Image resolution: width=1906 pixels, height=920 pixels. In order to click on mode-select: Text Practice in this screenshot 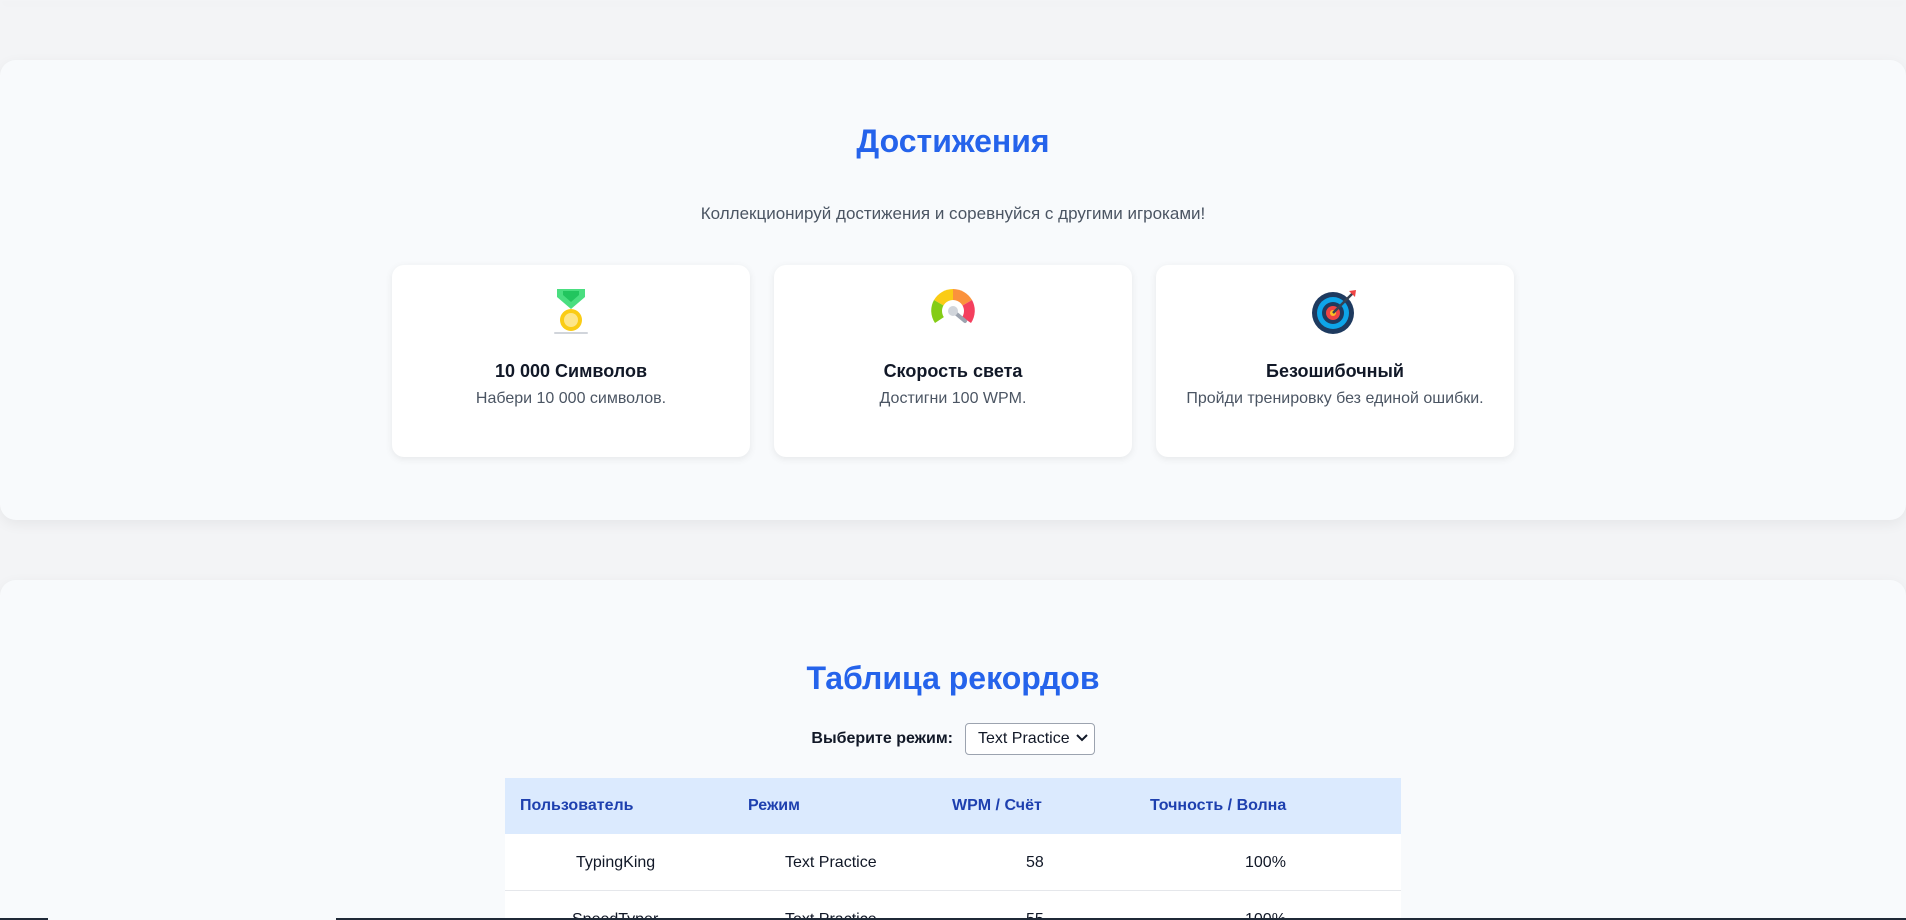, I will do `click(1030, 739)`.